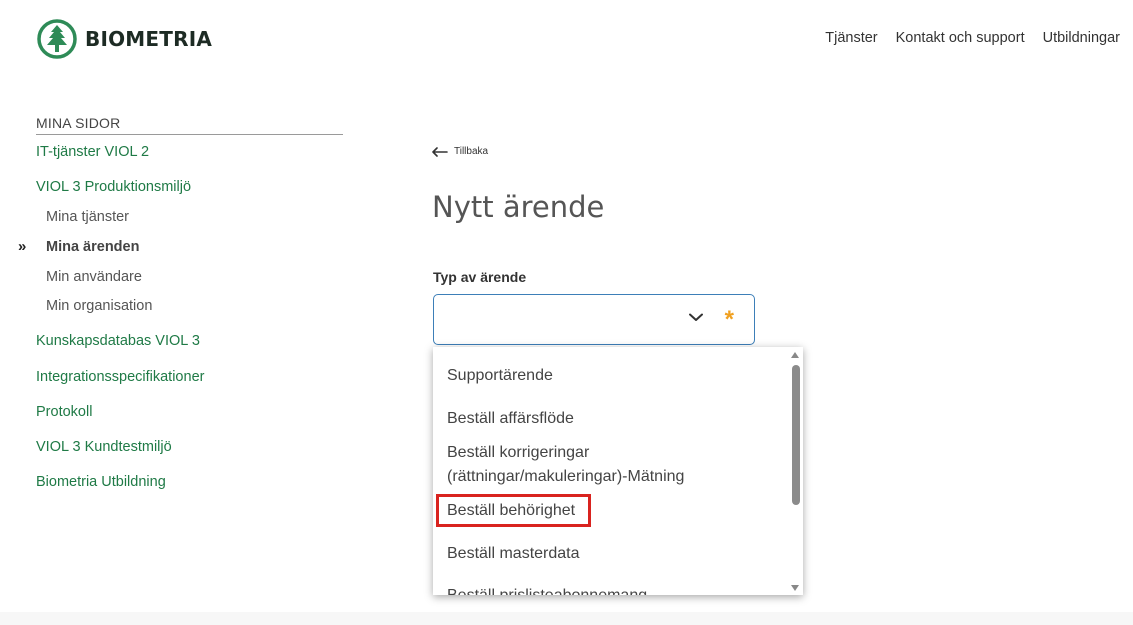 The width and height of the screenshot is (1133, 625). What do you see at coordinates (120, 377) in the screenshot?
I see `sidebar-item-integrationsspecifikationer: Integrationsspecifikationer` at bounding box center [120, 377].